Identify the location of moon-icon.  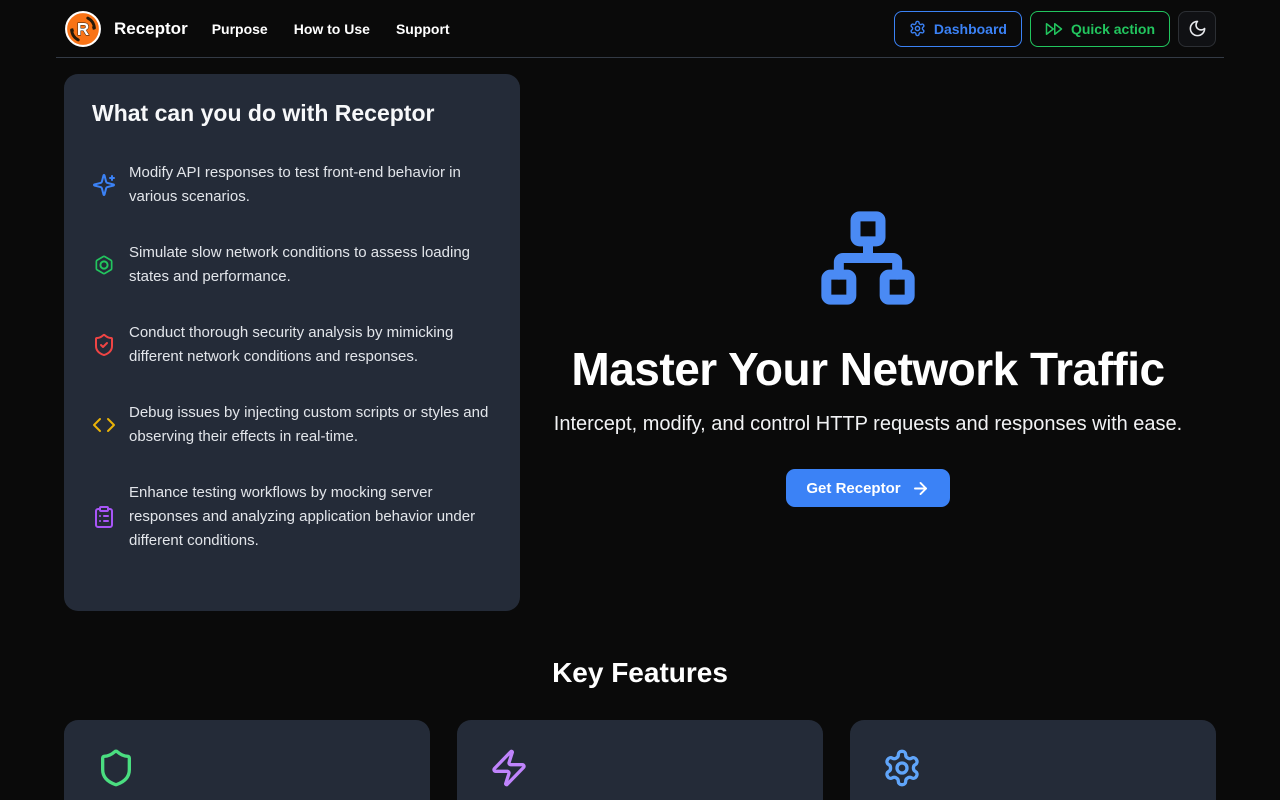
(1197, 28).